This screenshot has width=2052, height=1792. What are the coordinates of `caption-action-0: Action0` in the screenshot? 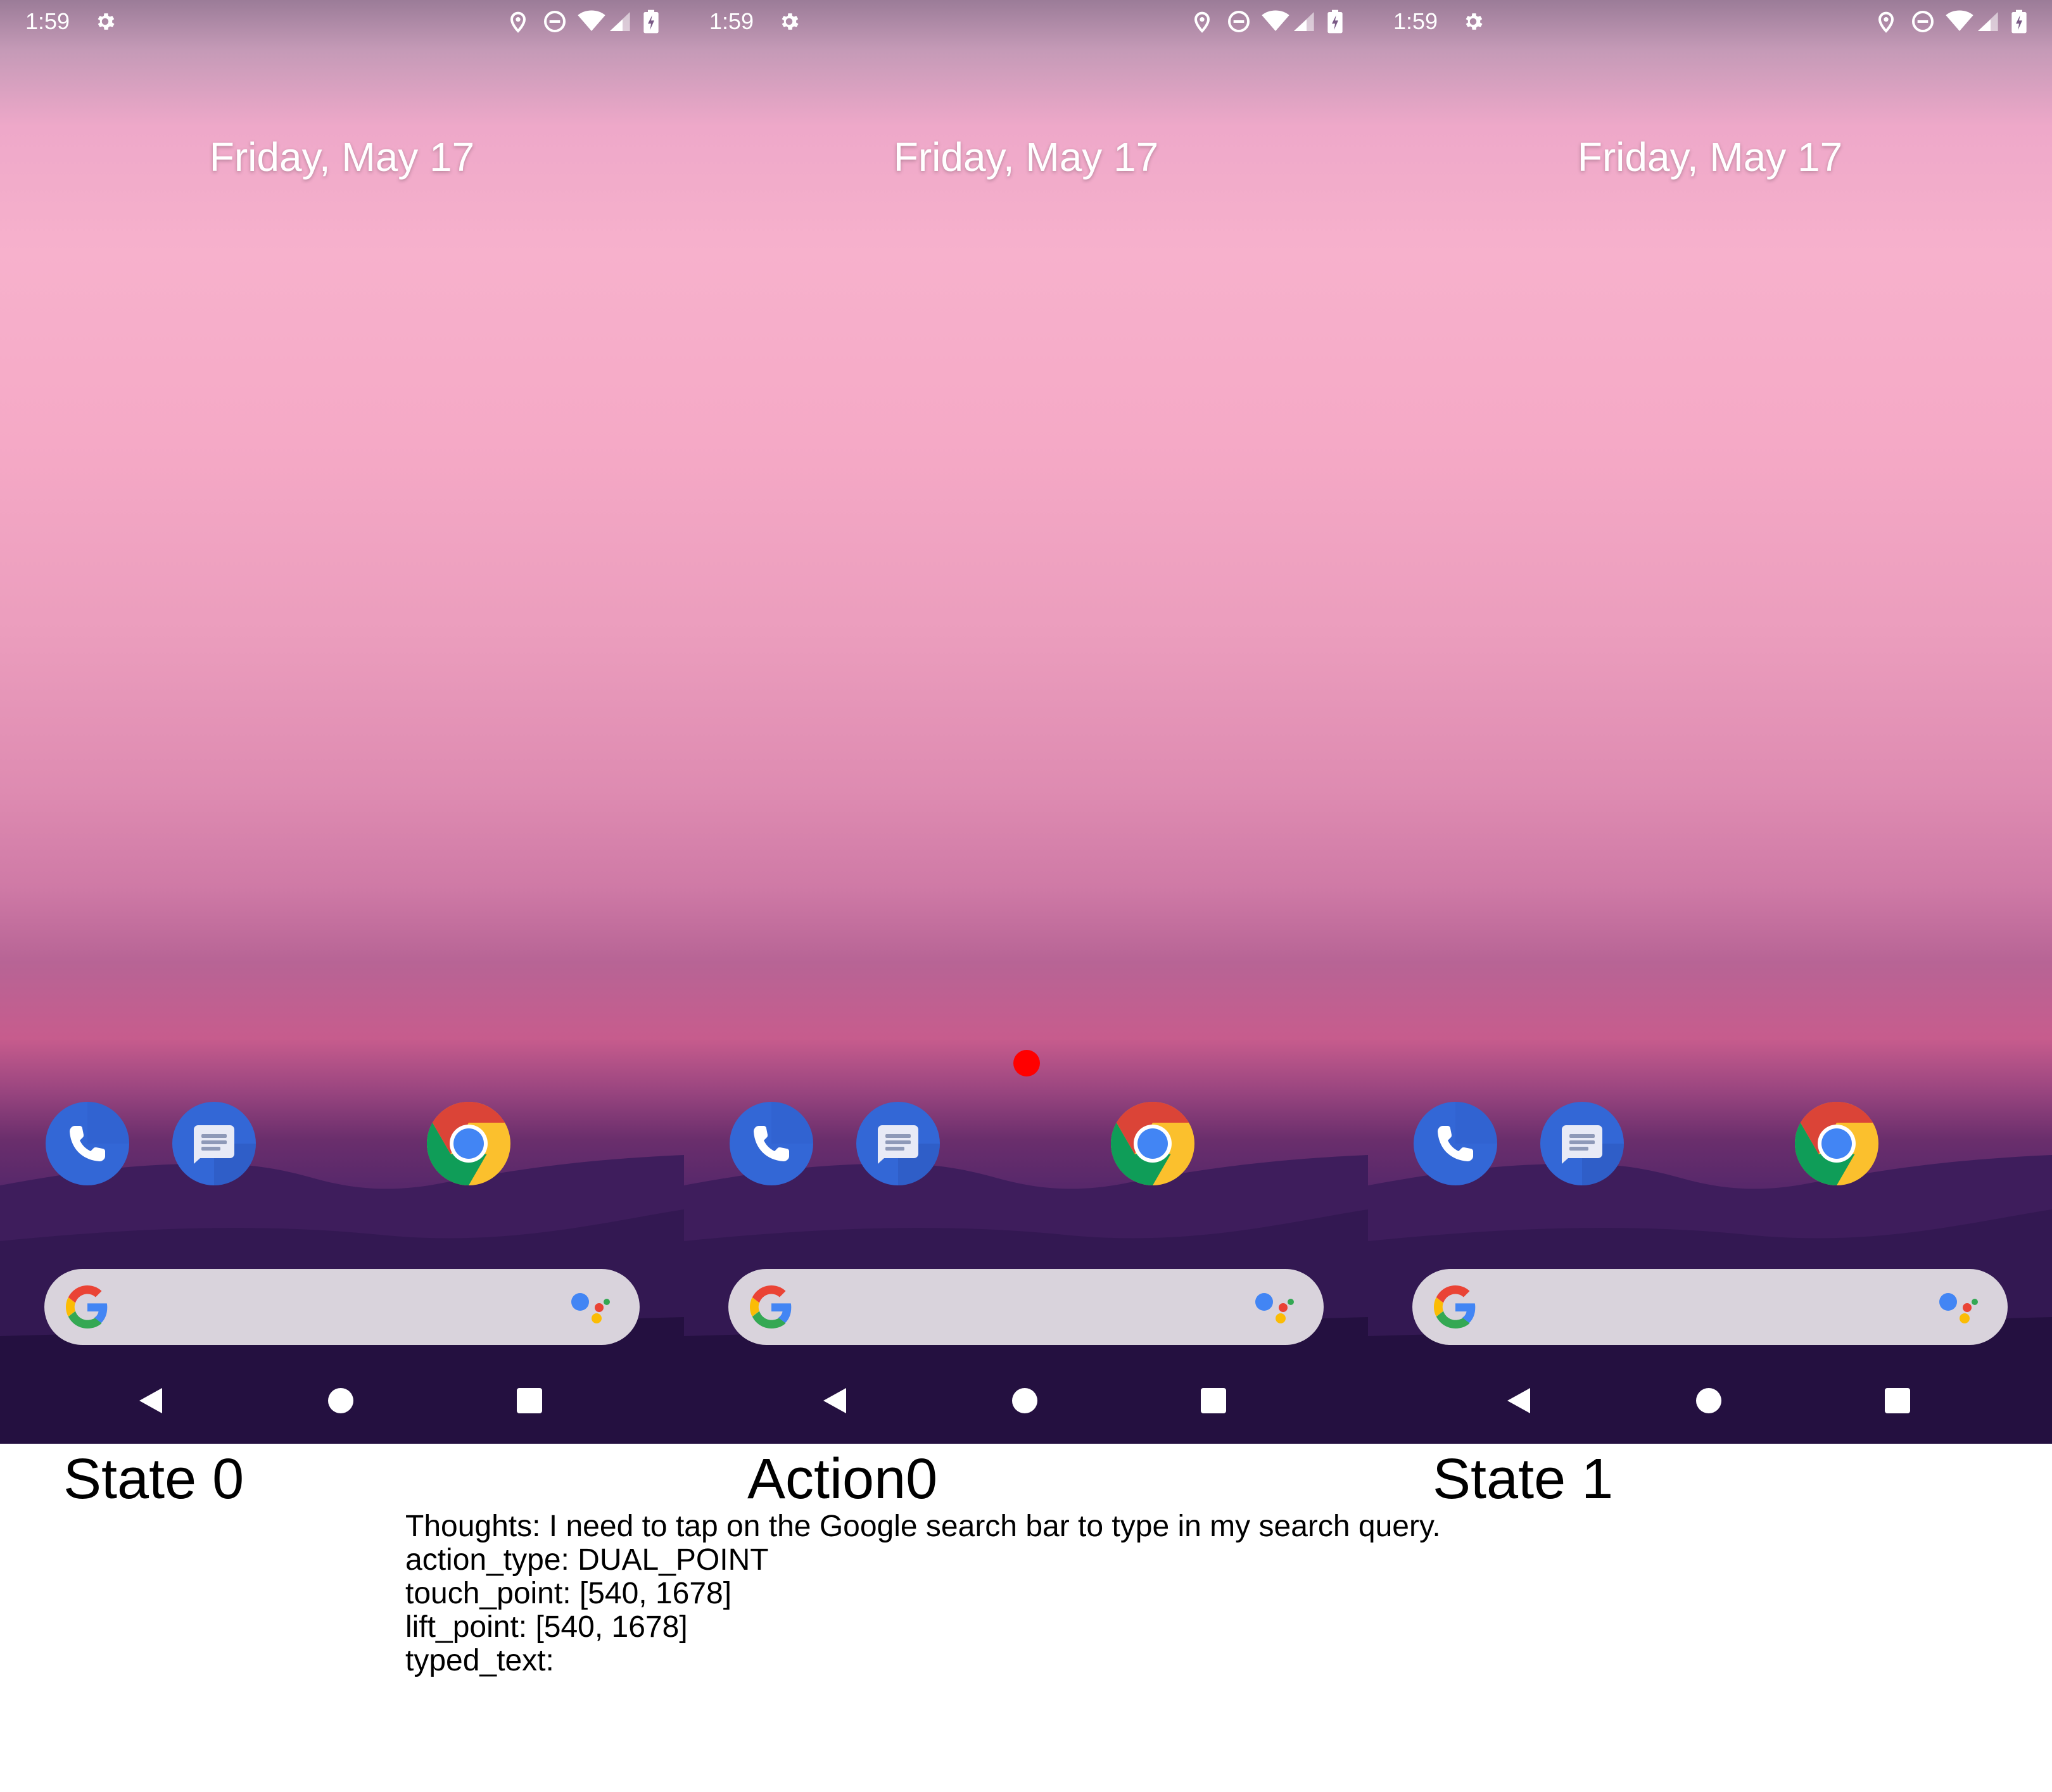 It's located at (842, 1480).